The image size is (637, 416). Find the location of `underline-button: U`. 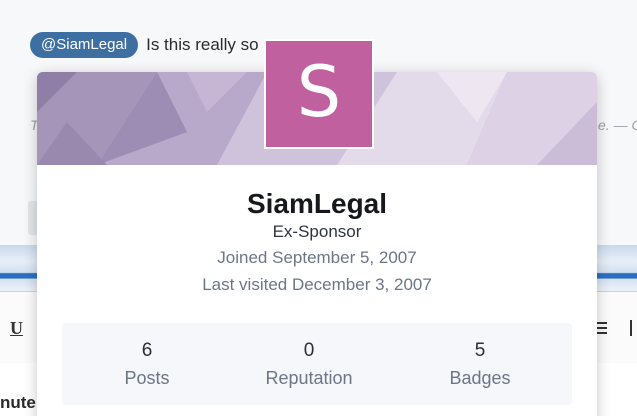

underline-button: U is located at coordinates (16, 328).